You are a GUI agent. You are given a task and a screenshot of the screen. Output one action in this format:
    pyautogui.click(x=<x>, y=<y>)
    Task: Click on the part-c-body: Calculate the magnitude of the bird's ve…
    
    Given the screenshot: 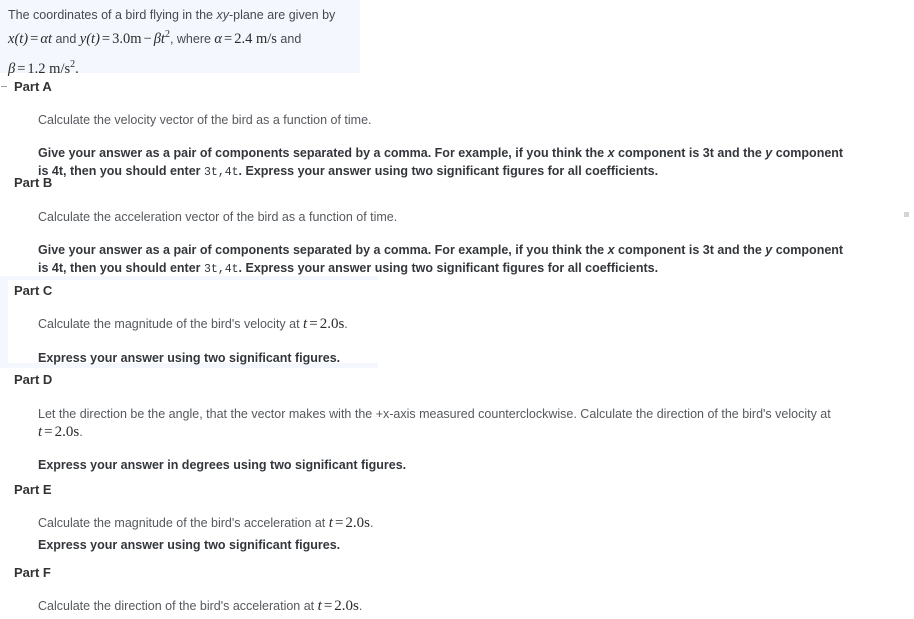 What is the action you would take?
    pyautogui.click(x=457, y=341)
    